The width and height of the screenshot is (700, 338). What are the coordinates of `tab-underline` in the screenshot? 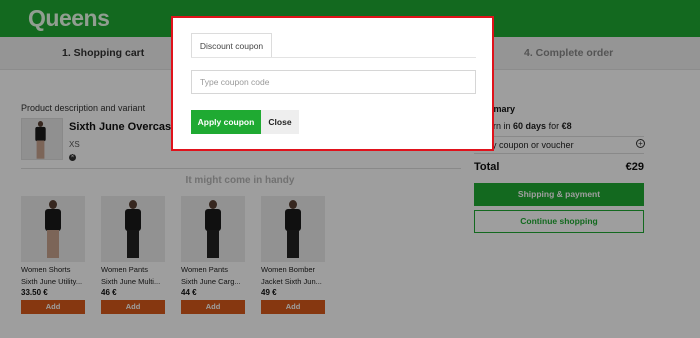 It's located at (333, 57).